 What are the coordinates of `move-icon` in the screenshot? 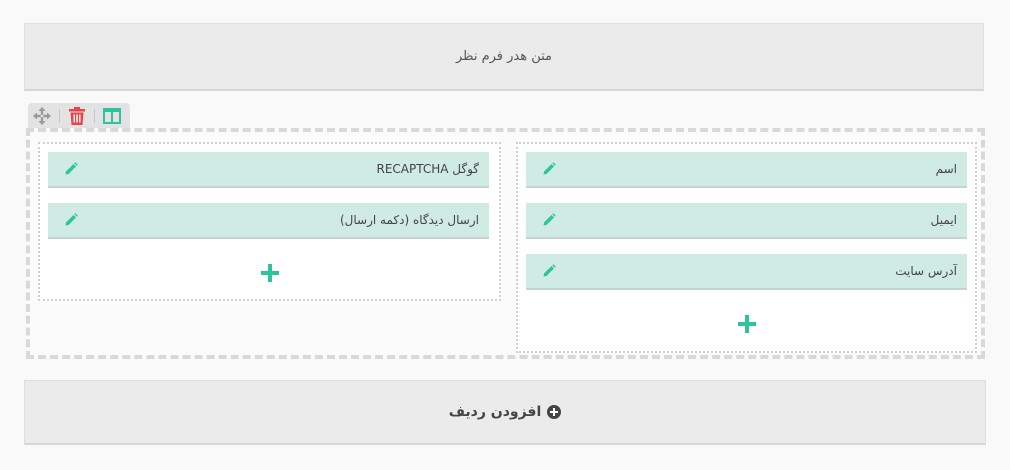 It's located at (42, 116).